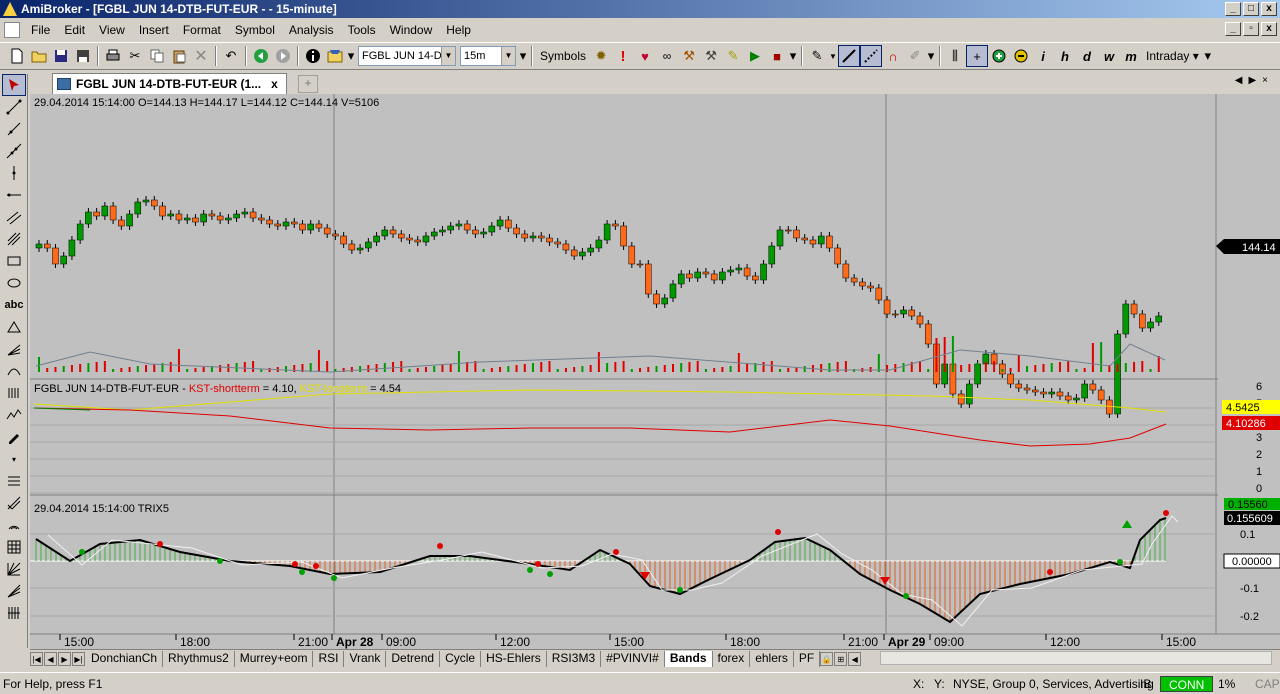  What do you see at coordinates (14, 481) in the screenshot?
I see `list-icon` at bounding box center [14, 481].